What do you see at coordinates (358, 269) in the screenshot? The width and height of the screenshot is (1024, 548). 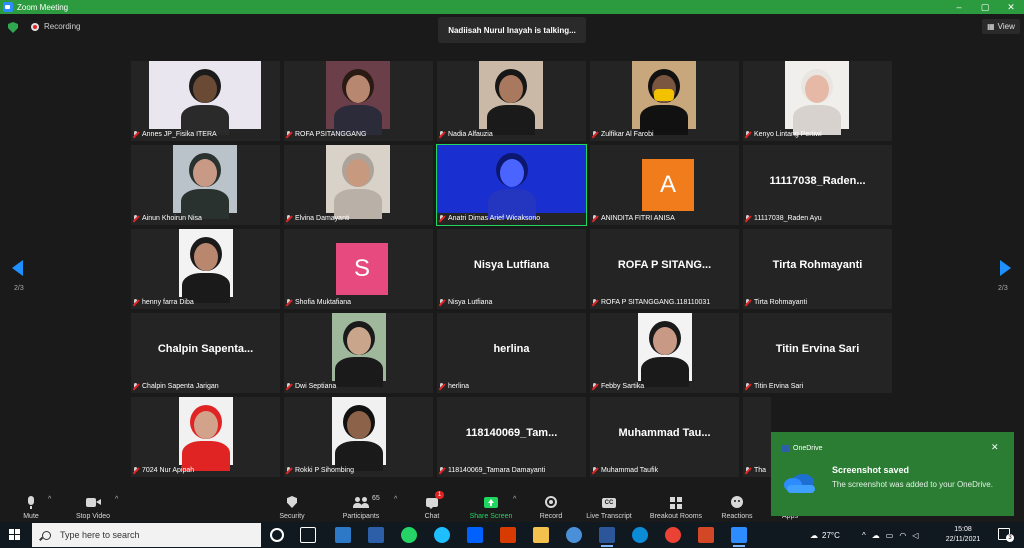 I see `participant-tile: S Shofia Muktafiana` at bounding box center [358, 269].